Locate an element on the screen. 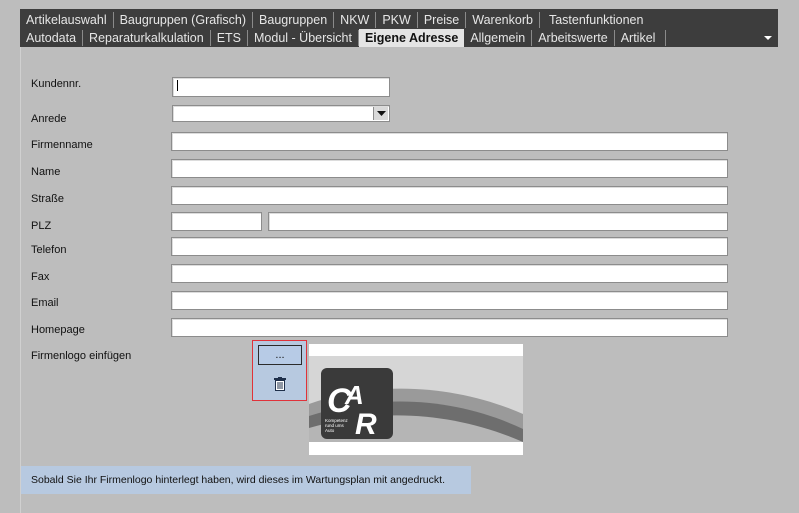 The image size is (799, 513). fax-label: Fax is located at coordinates (40, 277).